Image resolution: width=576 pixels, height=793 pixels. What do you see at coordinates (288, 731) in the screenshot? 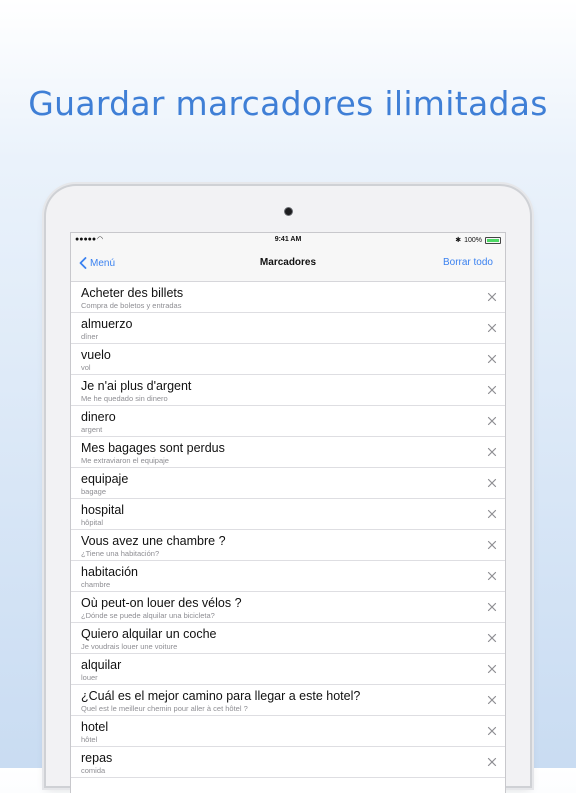
I see `list-item: hotel hôtel` at bounding box center [288, 731].